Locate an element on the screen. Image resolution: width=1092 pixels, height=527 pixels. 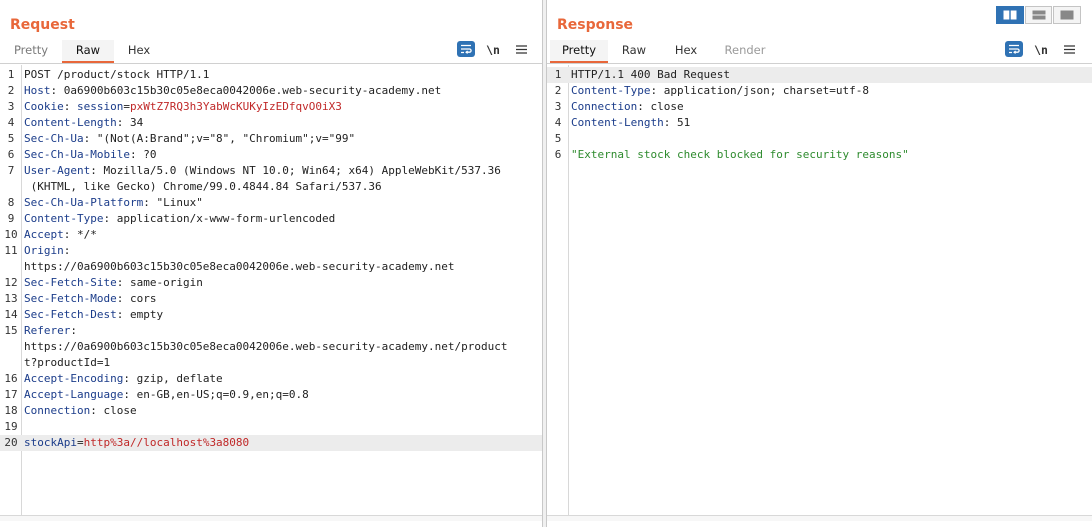
request-tab-hex: Hex is located at coordinates (139, 51).